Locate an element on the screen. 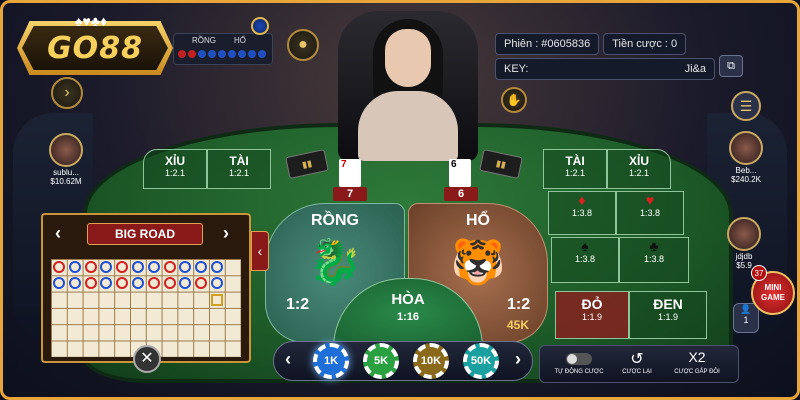  double-bet-button: X2 CƯỢC GẤP ĐÔI is located at coordinates (697, 362).